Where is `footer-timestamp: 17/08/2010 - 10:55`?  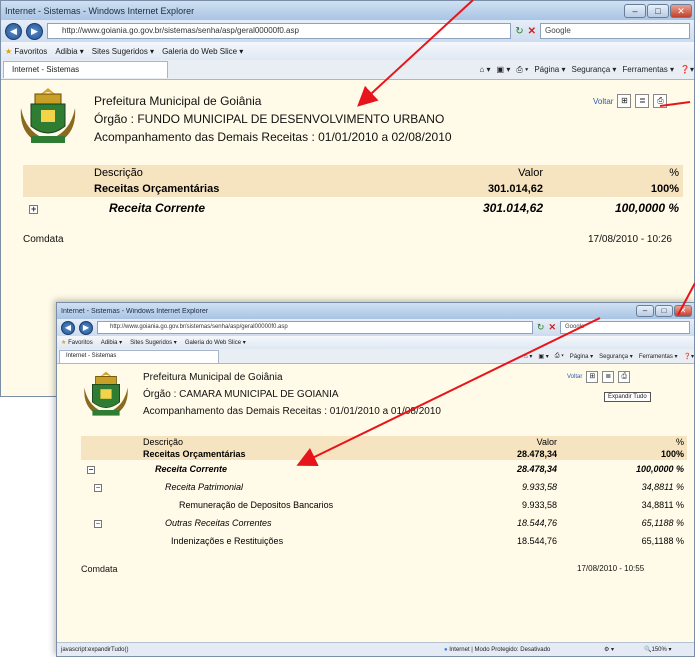 footer-timestamp: 17/08/2010 - 10:55 is located at coordinates (611, 568).